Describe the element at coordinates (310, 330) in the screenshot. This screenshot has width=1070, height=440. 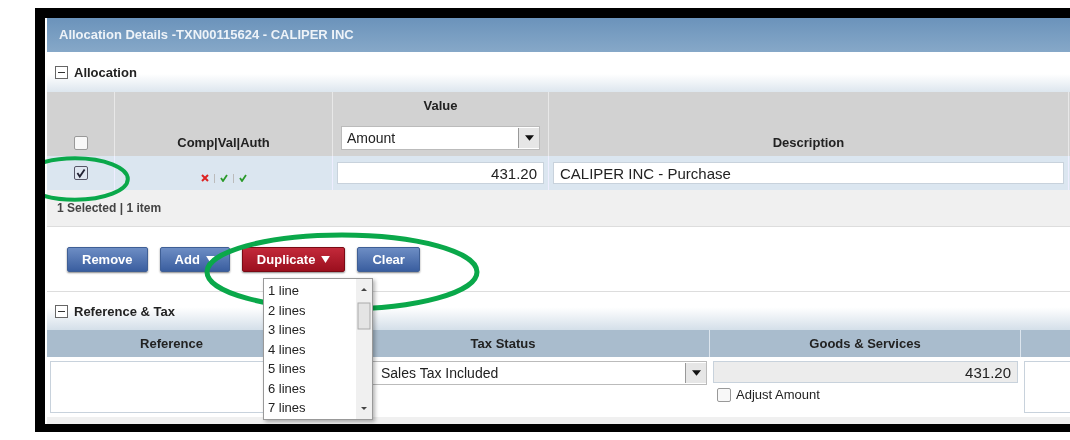
I see `menu-item: 3 lines` at that location.